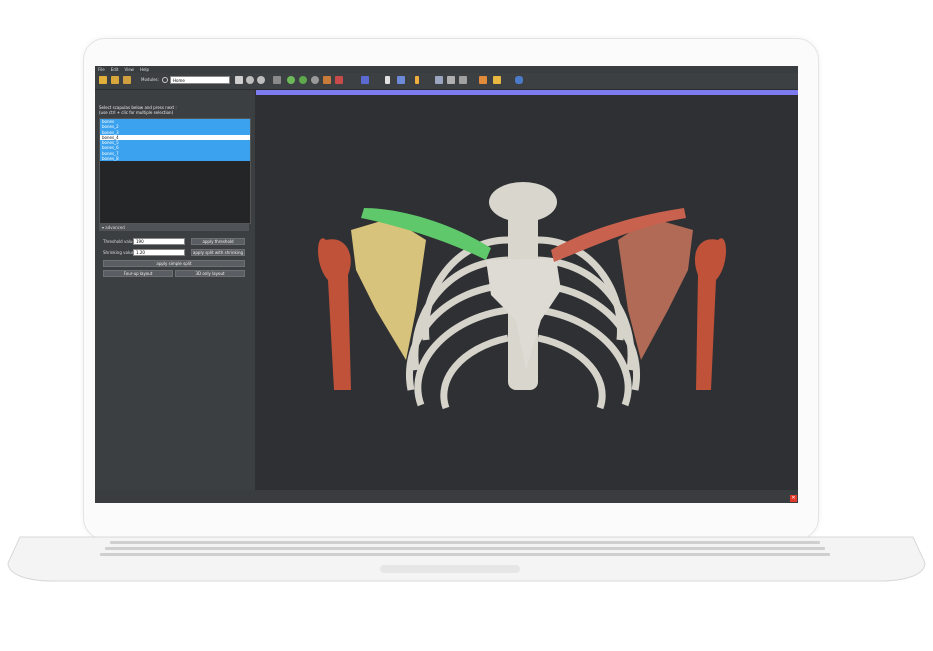 This screenshot has width=933, height=651. I want to click on module-history-icon, so click(239, 80).